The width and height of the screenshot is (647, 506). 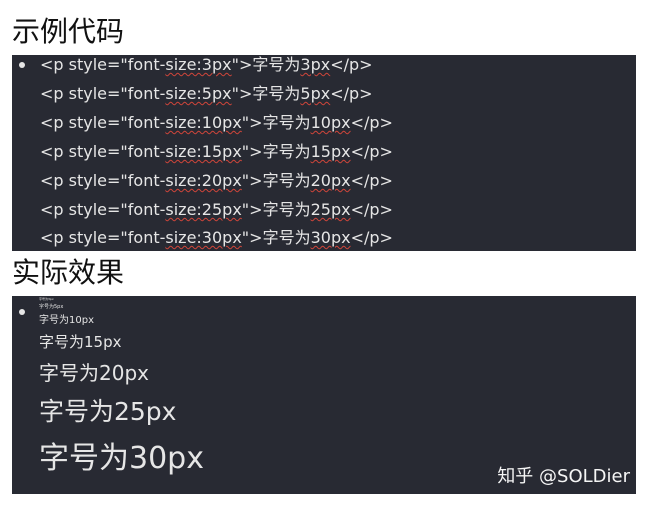 I want to click on code-text-underlined: size:30px, so click(x=203, y=237).